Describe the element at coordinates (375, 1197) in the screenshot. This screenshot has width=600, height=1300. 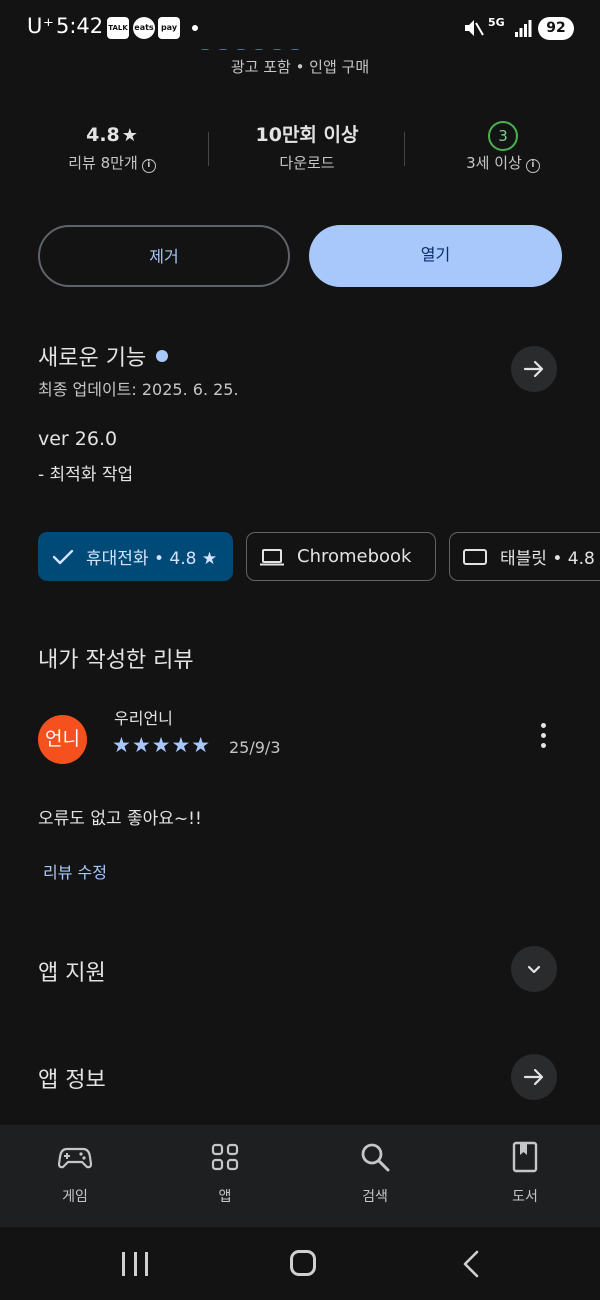
I see `nav-label: 검색` at that location.